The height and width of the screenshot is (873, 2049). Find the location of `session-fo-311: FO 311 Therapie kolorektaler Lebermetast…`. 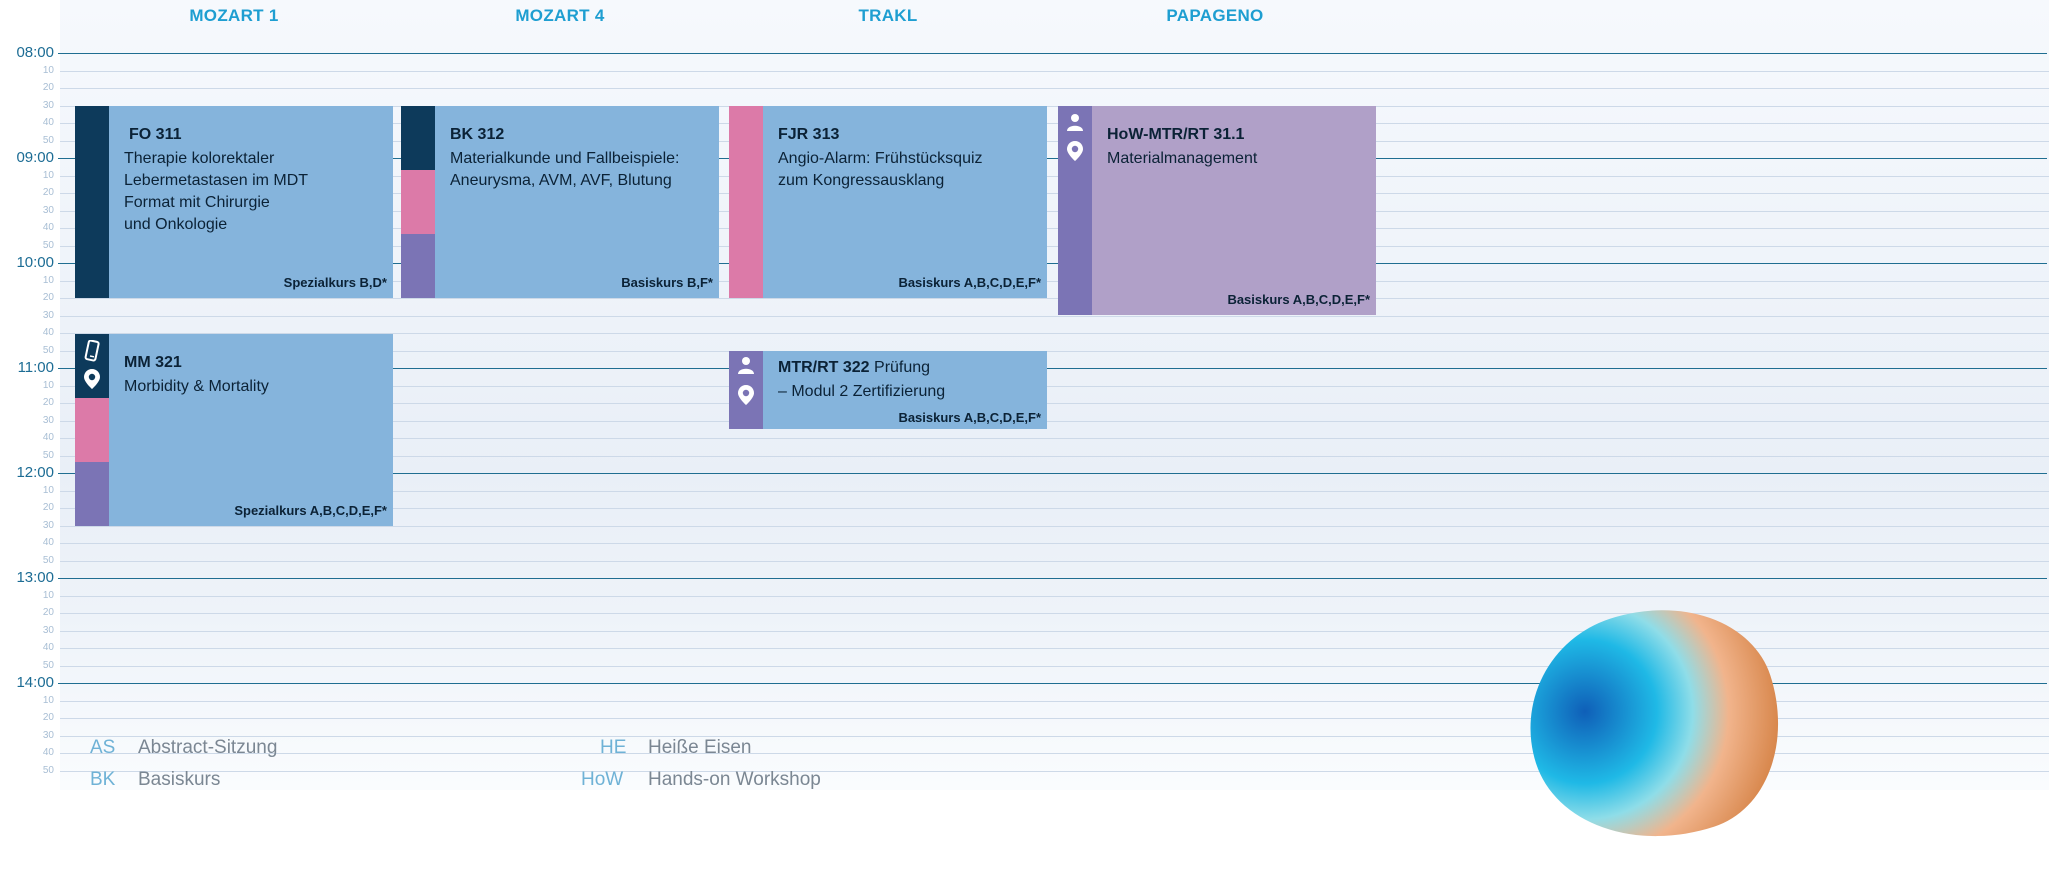

session-fo-311: FO 311 Therapie kolorektaler Lebermetast… is located at coordinates (234, 202).